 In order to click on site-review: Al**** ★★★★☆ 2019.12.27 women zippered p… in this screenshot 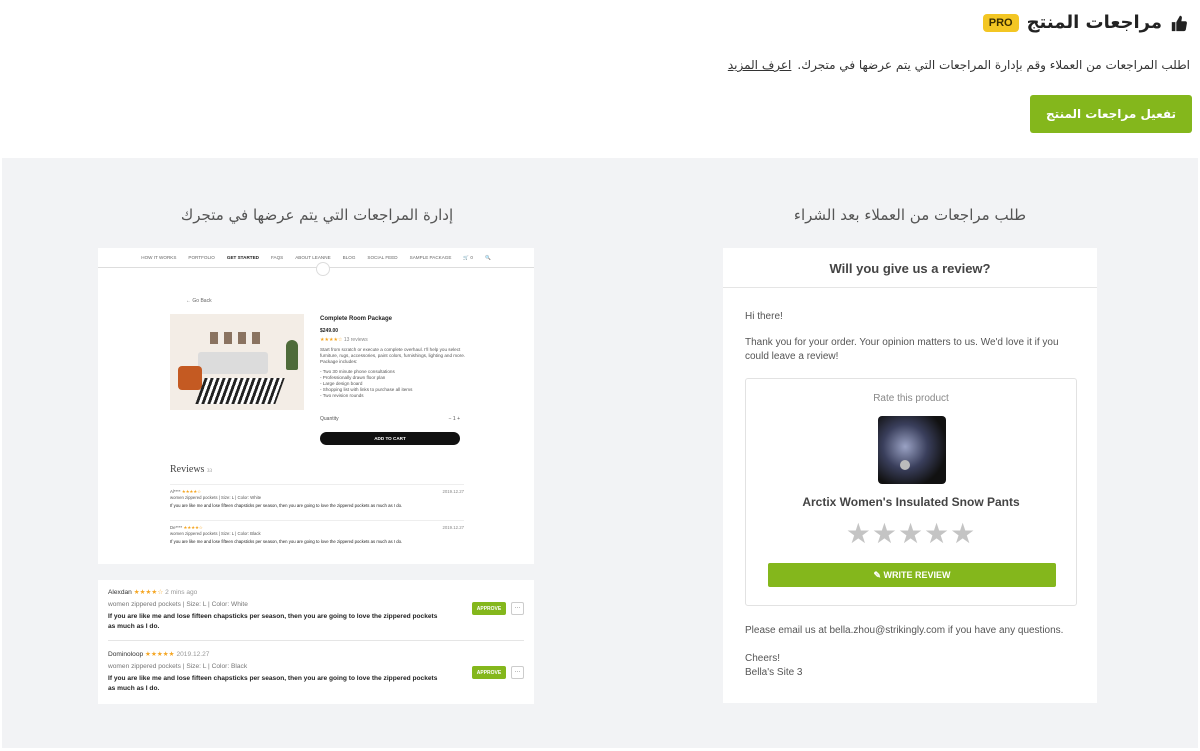, I will do `click(317, 496)`.